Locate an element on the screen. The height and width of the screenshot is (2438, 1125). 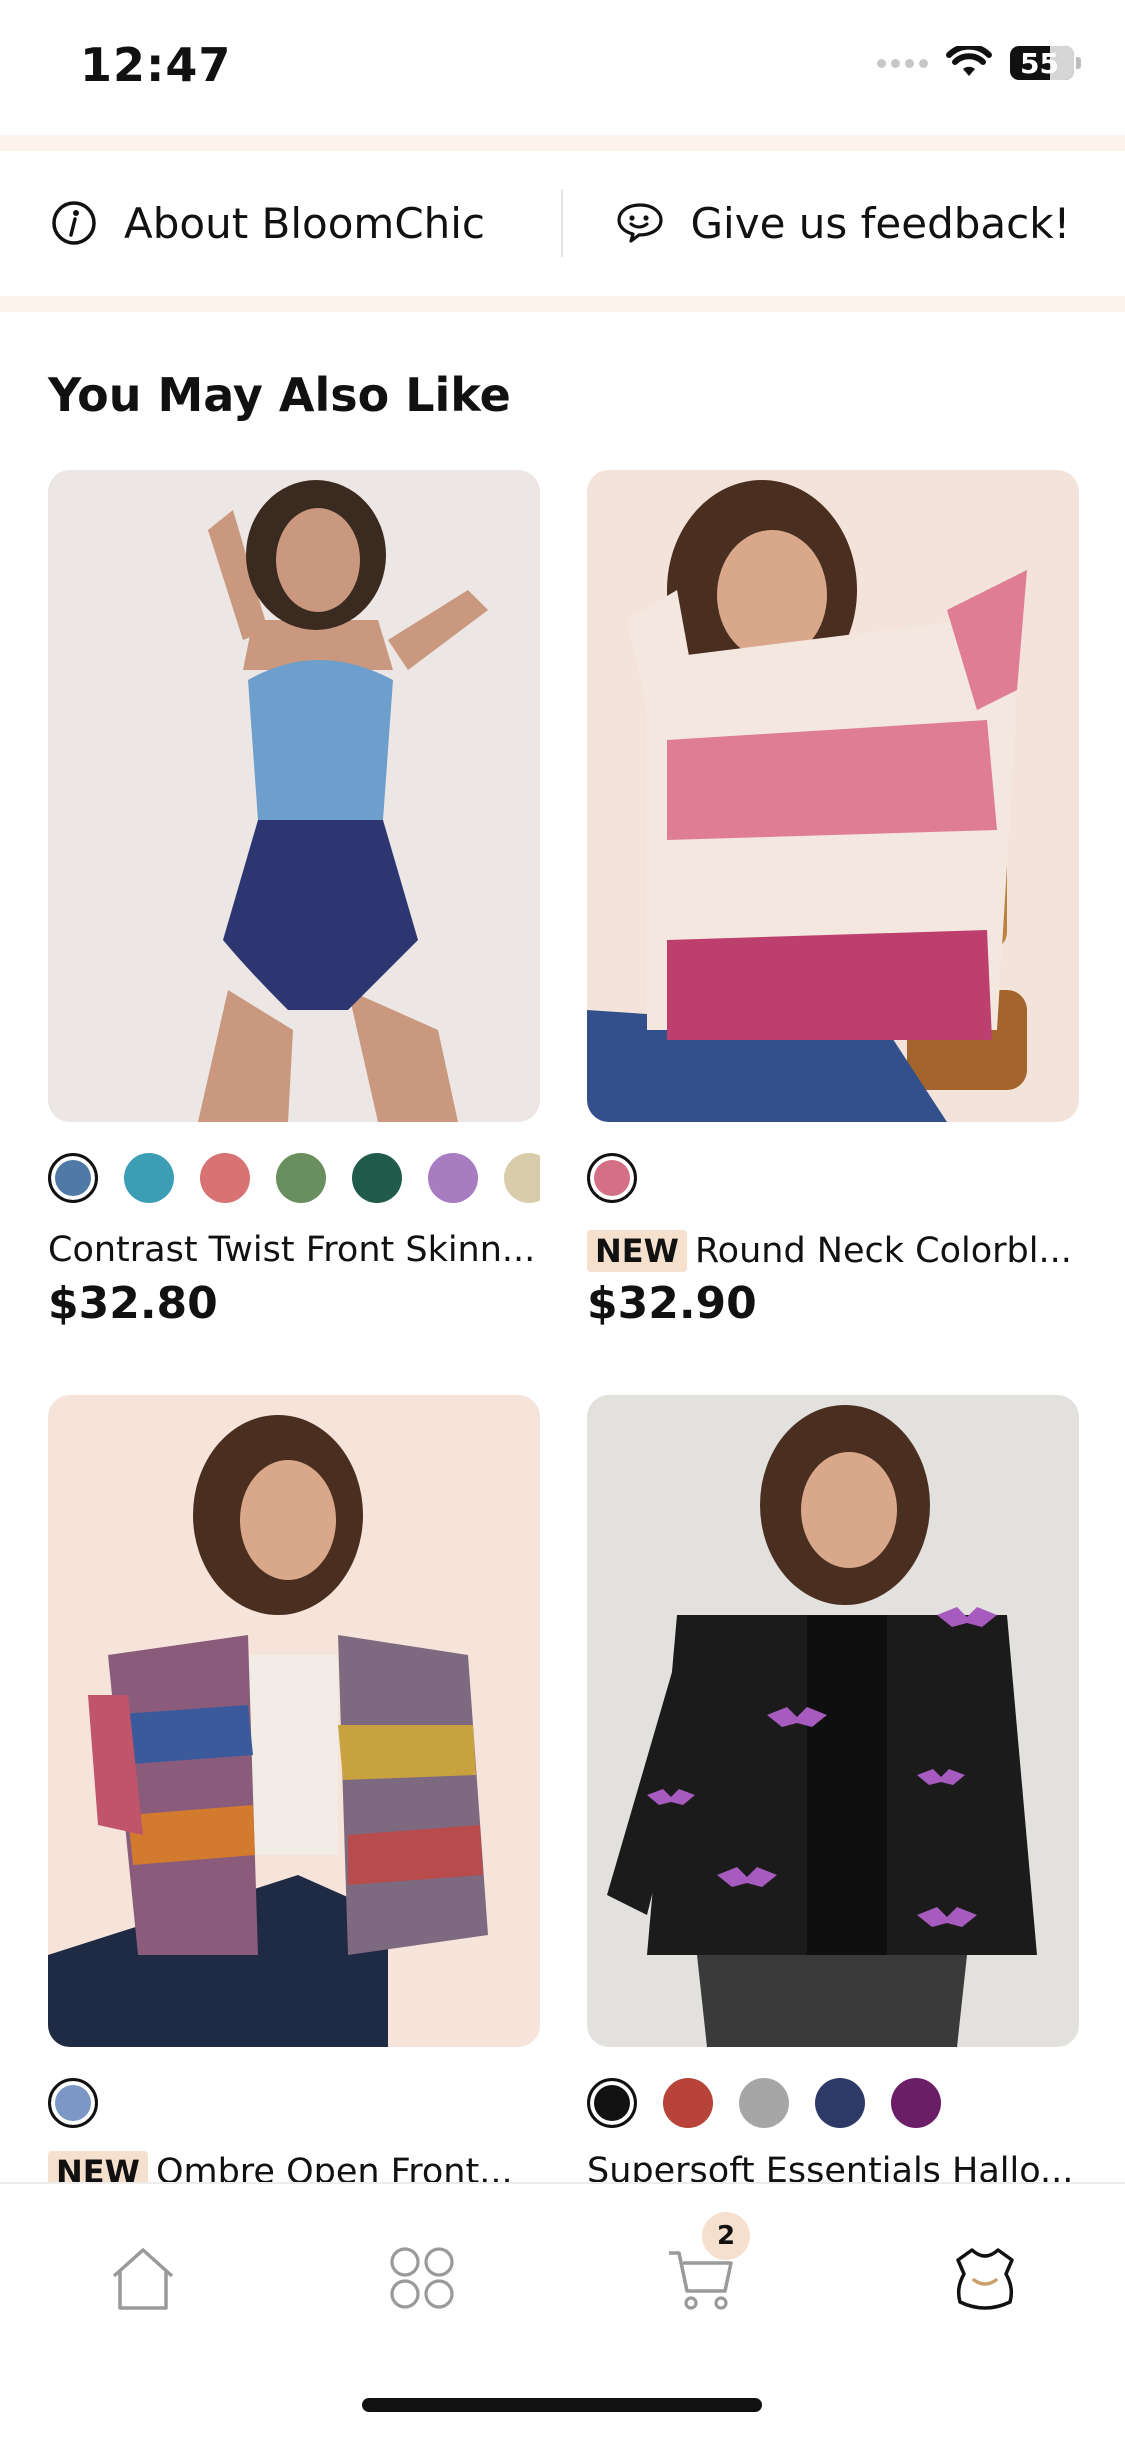
feedback-label: Give us feedback! is located at coordinates (881, 223).